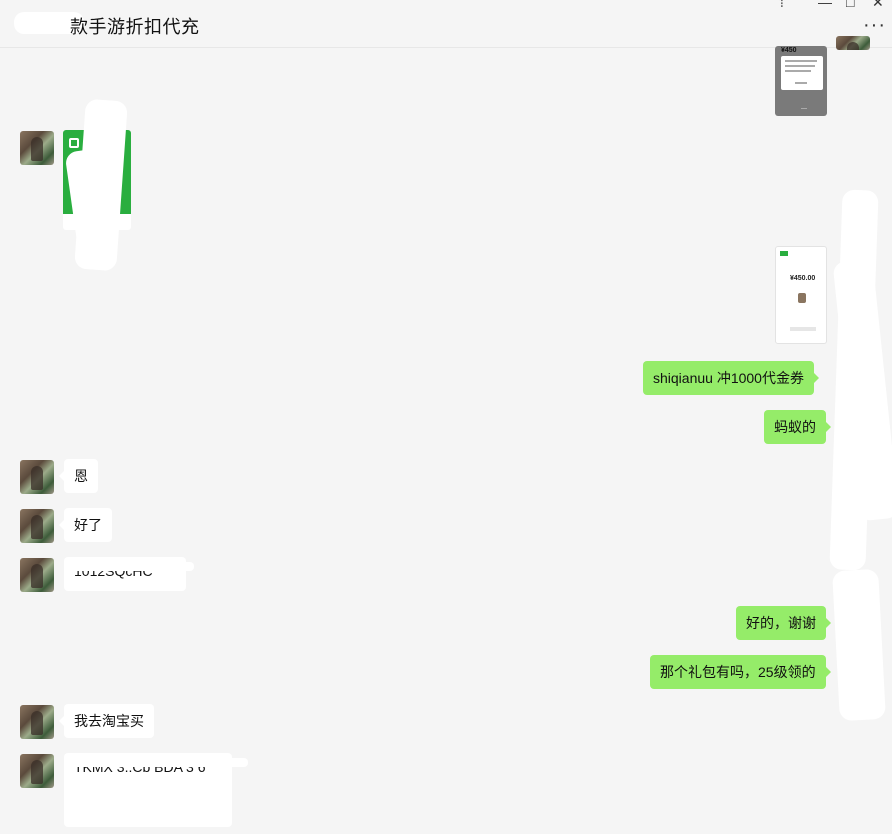 The image size is (892, 834). Describe the element at coordinates (78, 476) in the screenshot. I see `message-bubble-incoming: 恩` at that location.